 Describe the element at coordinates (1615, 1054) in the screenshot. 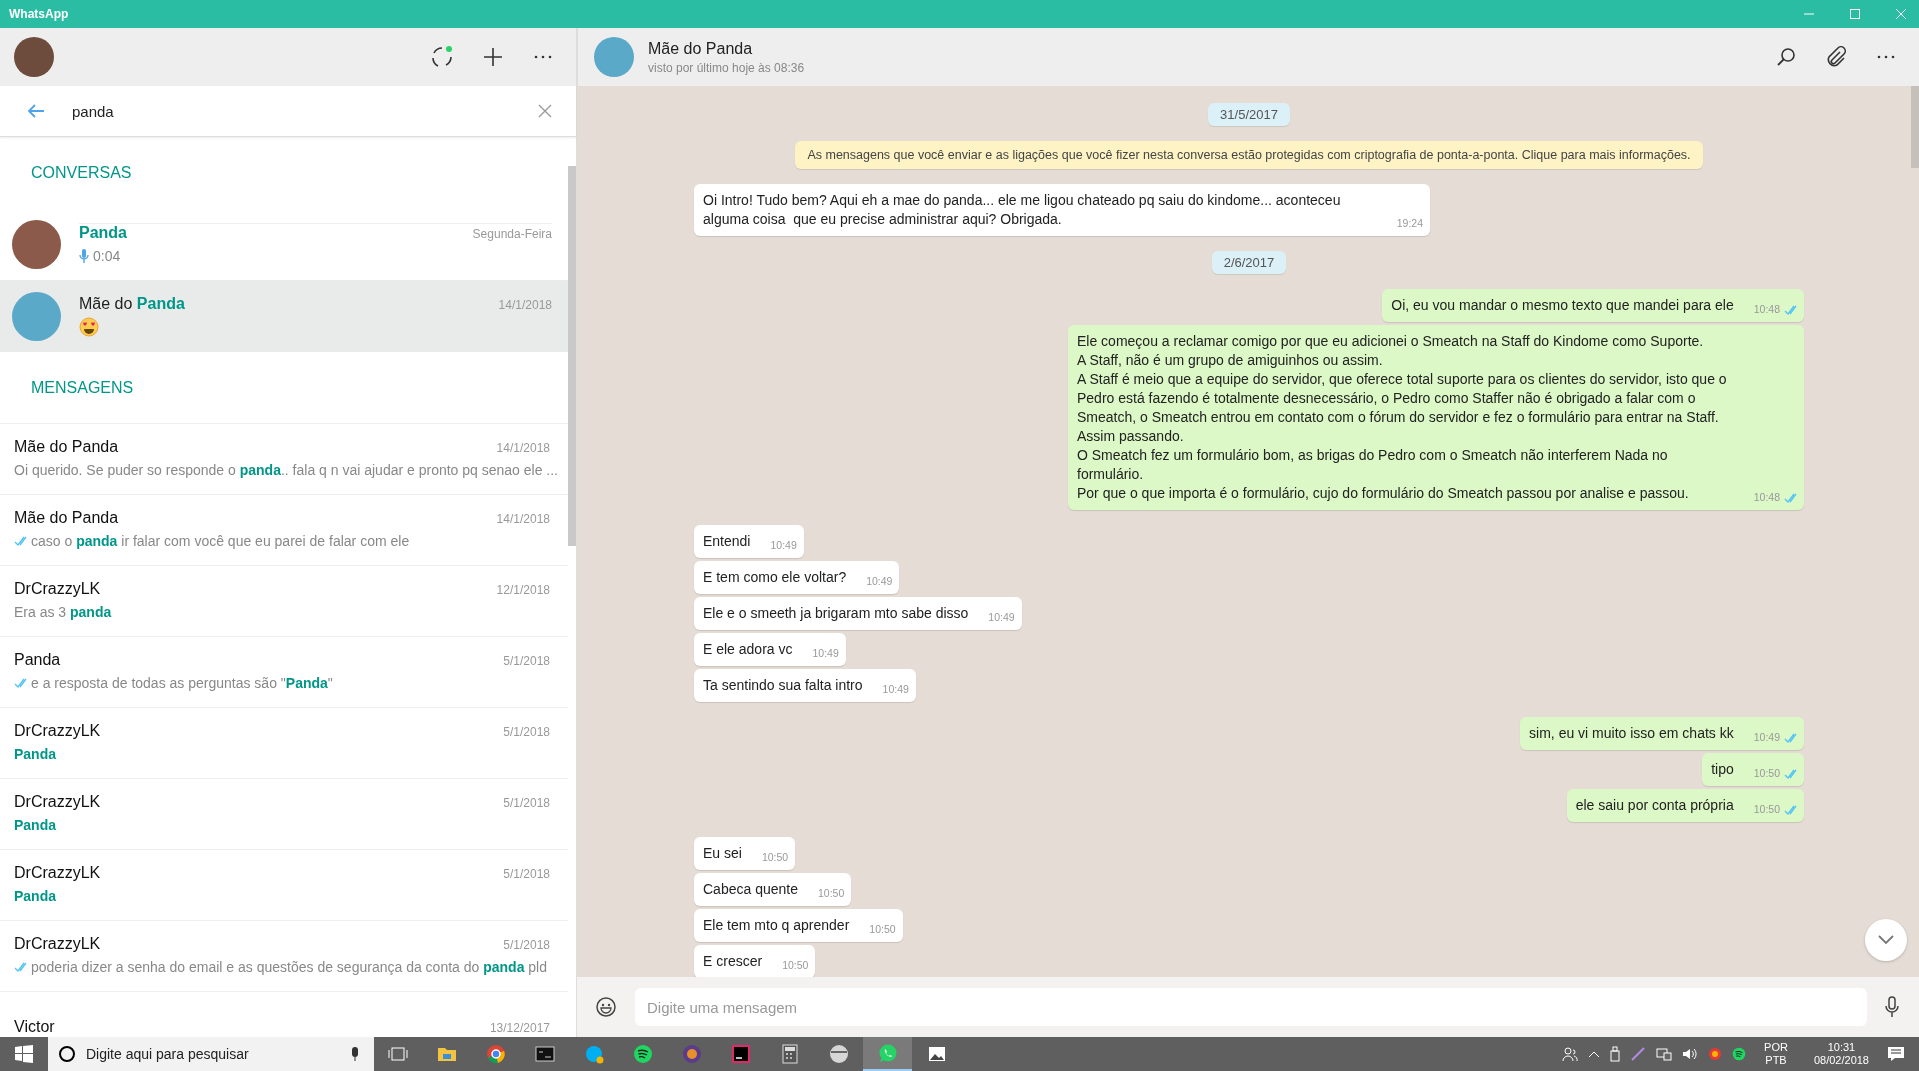

I see `usb-drive-icon` at that location.